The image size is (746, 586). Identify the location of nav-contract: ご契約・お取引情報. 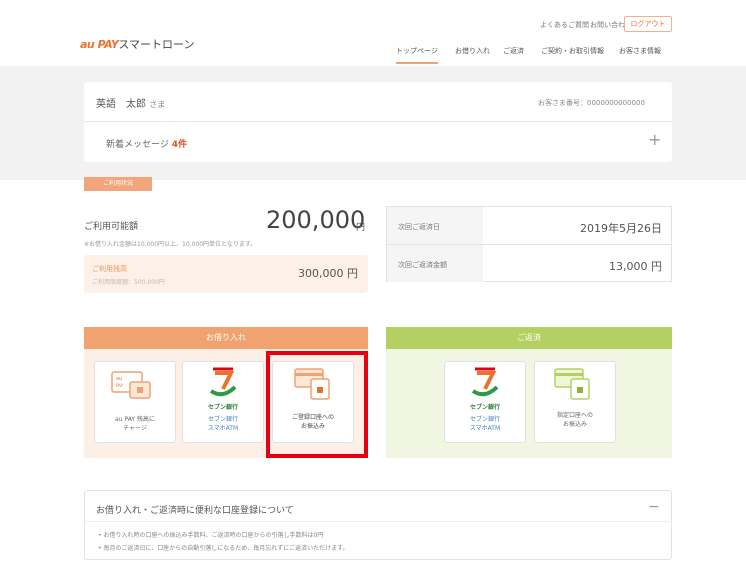
(572, 51).